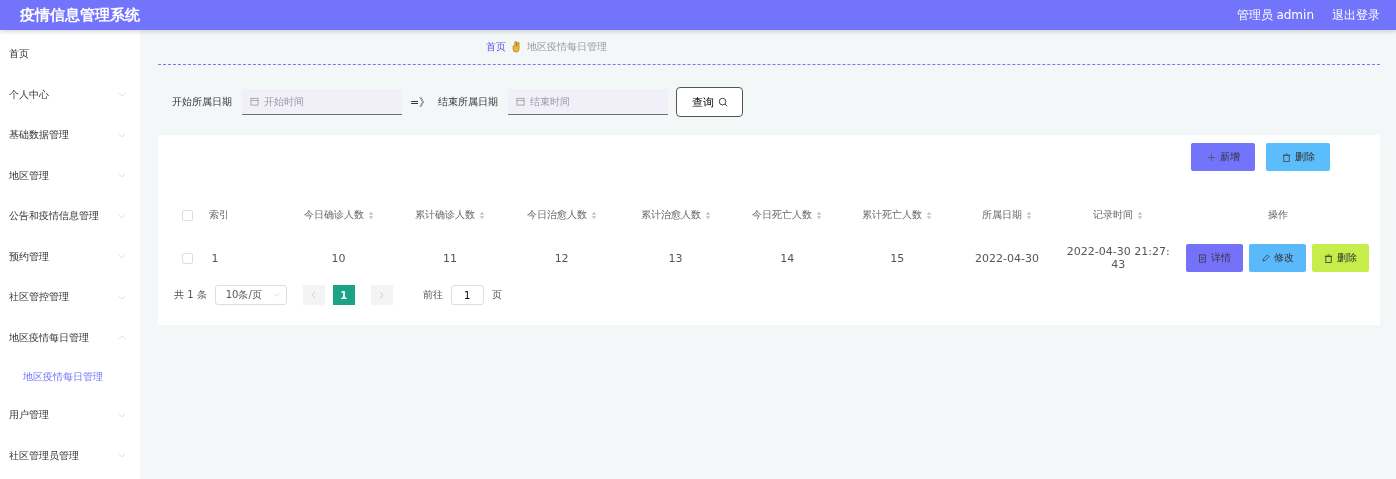  What do you see at coordinates (190, 295) in the screenshot?
I see `total-count: 共 1 条` at bounding box center [190, 295].